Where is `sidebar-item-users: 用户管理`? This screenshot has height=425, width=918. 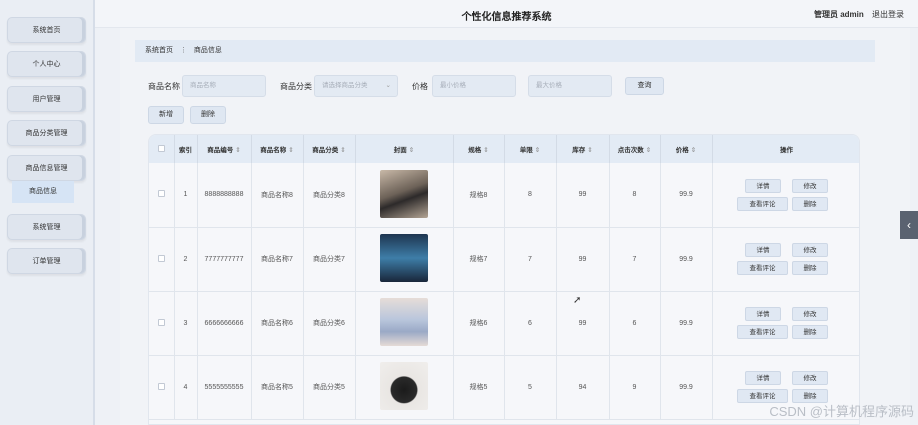
sidebar-item-users: 用户管理 is located at coordinates (46, 99).